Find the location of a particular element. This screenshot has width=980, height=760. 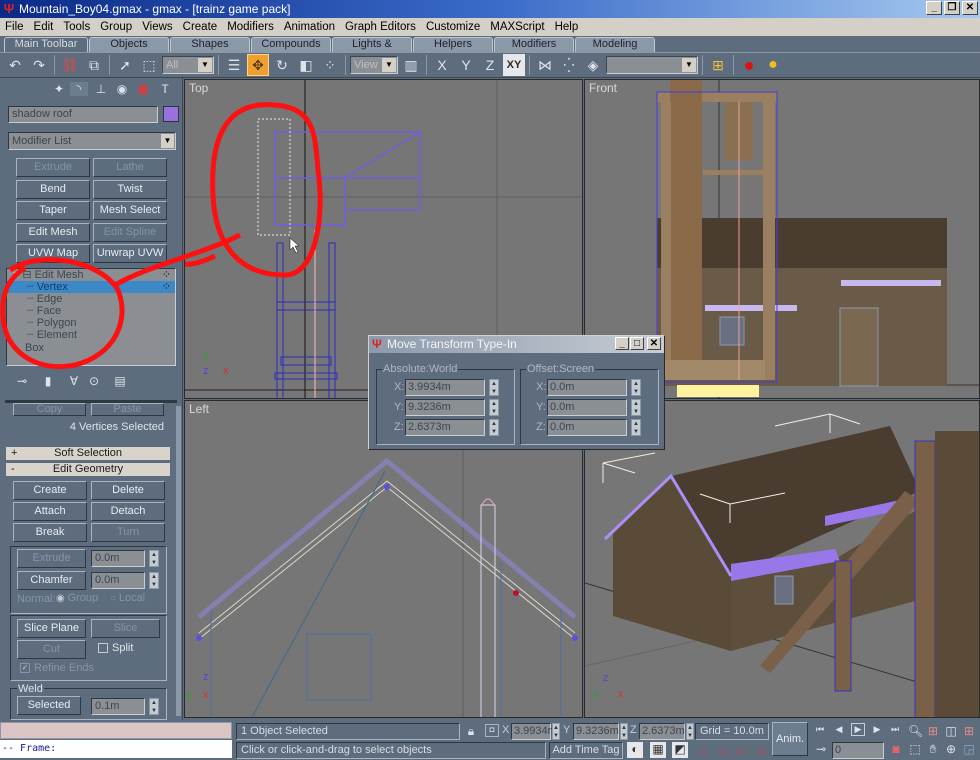

z-coord-field: 2.6373m is located at coordinates (662, 731).